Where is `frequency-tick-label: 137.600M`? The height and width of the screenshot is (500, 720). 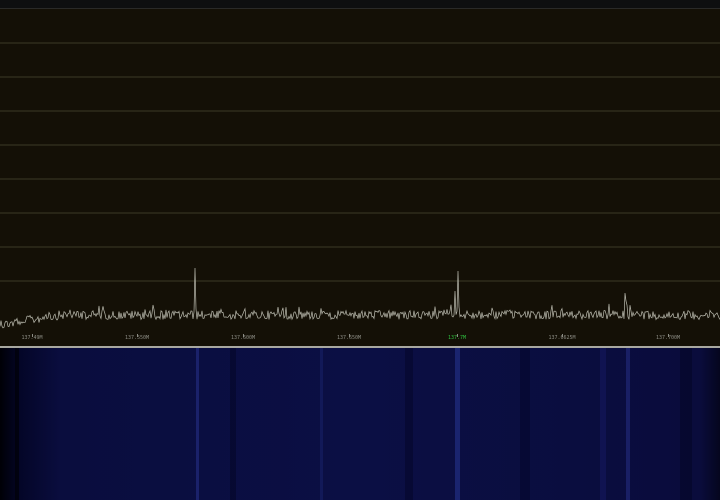 frequency-tick-label: 137.600M is located at coordinates (243, 338).